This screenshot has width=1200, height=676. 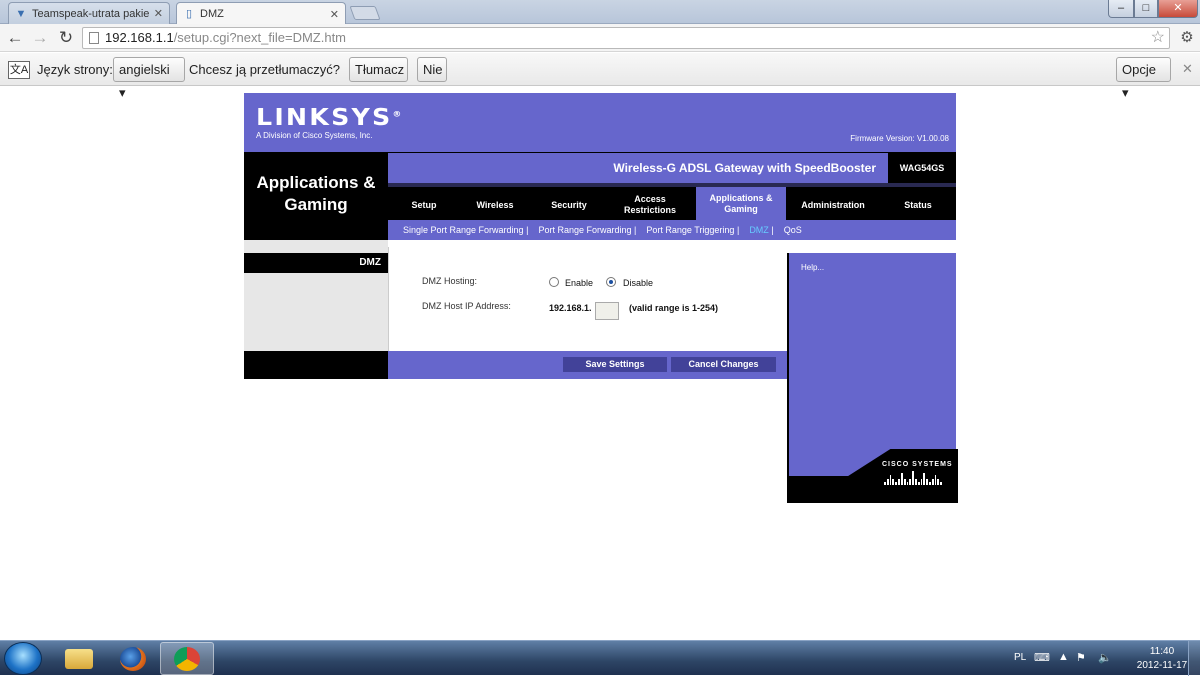 What do you see at coordinates (1194, 658) in the screenshot?
I see `show-desktop-button` at bounding box center [1194, 658].